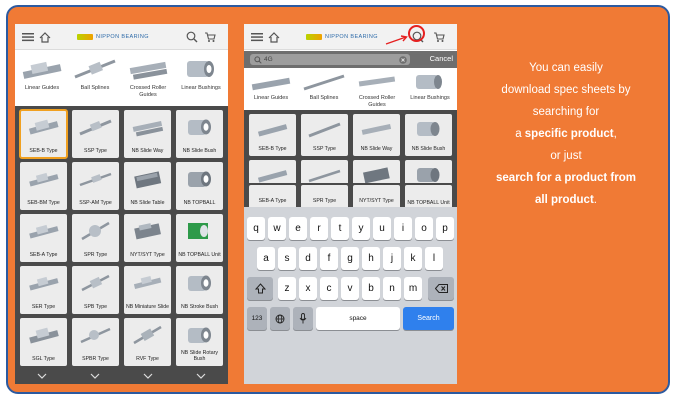 This screenshot has width=676, height=399. What do you see at coordinates (445, 228) in the screenshot?
I see `key-p: p` at bounding box center [445, 228].